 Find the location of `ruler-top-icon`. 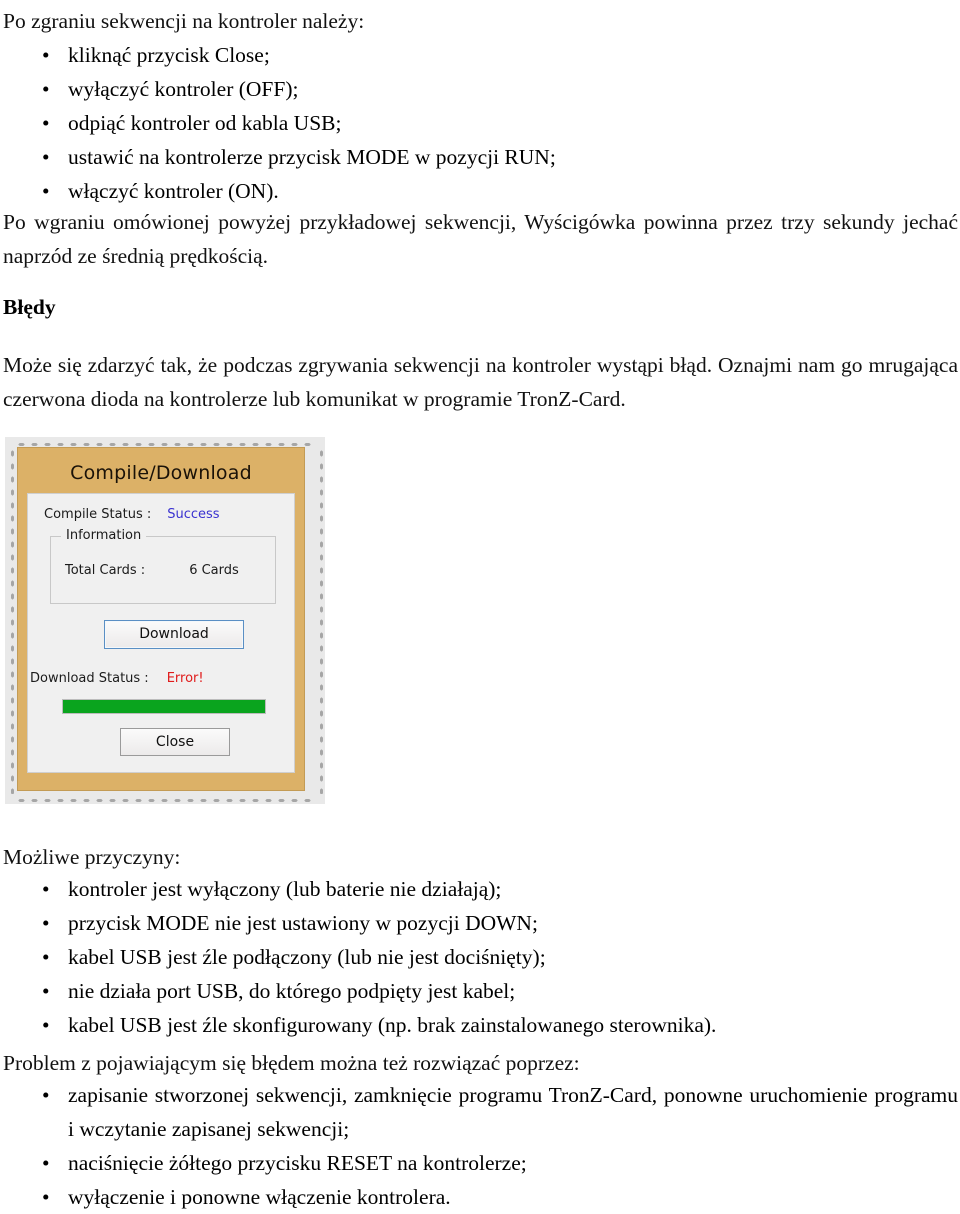

ruler-top-icon is located at coordinates (165, 442).